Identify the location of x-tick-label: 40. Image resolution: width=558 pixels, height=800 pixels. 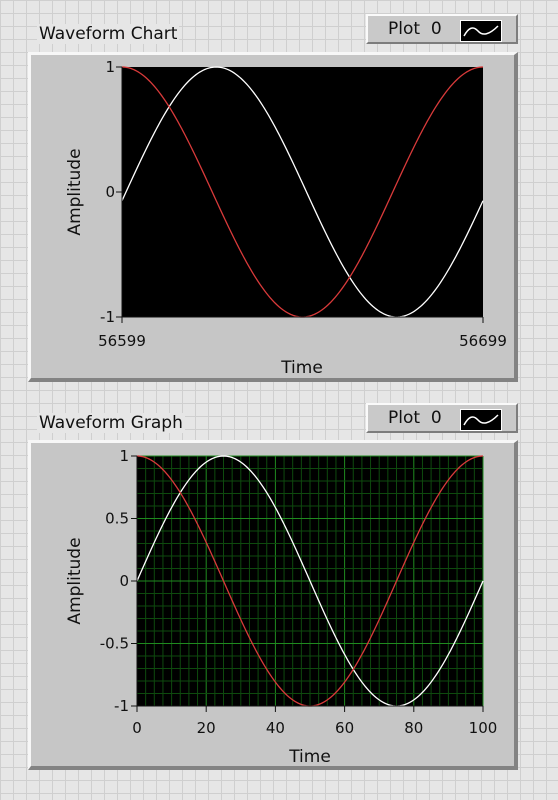
(275, 728).